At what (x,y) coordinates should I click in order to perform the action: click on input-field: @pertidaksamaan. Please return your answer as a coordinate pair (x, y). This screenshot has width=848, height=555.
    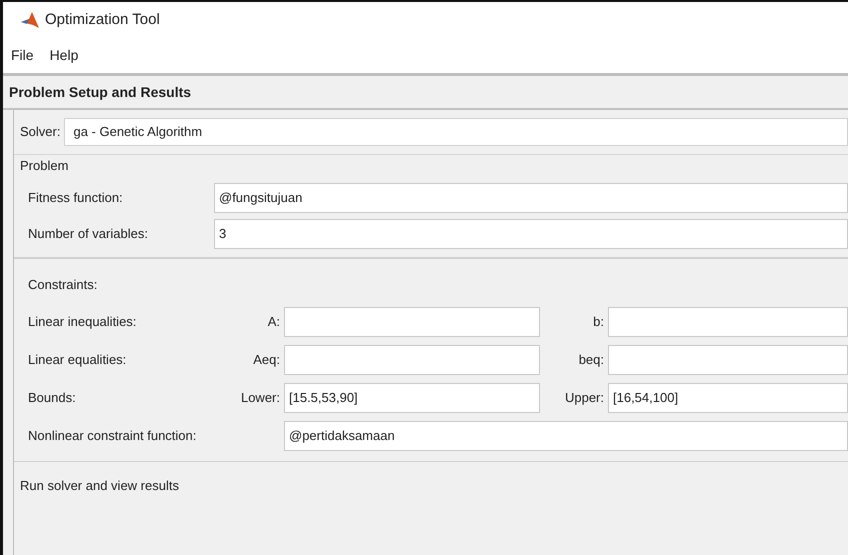
    Looking at the image, I should click on (566, 436).